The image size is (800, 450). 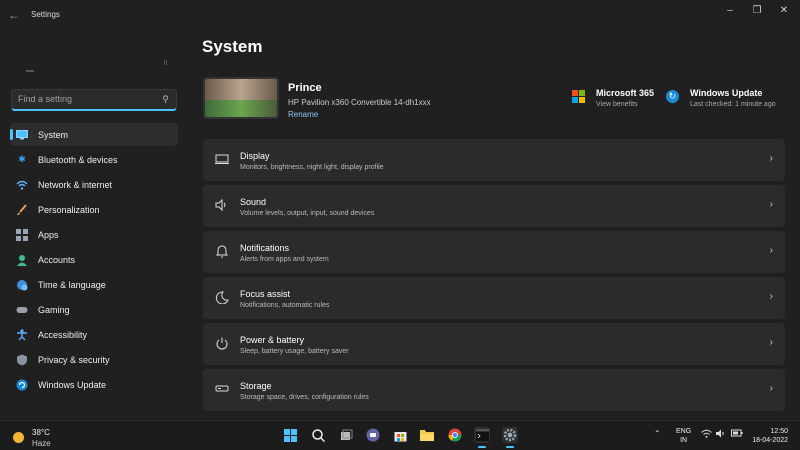 I want to click on power-icon, so click(x=222, y=344).